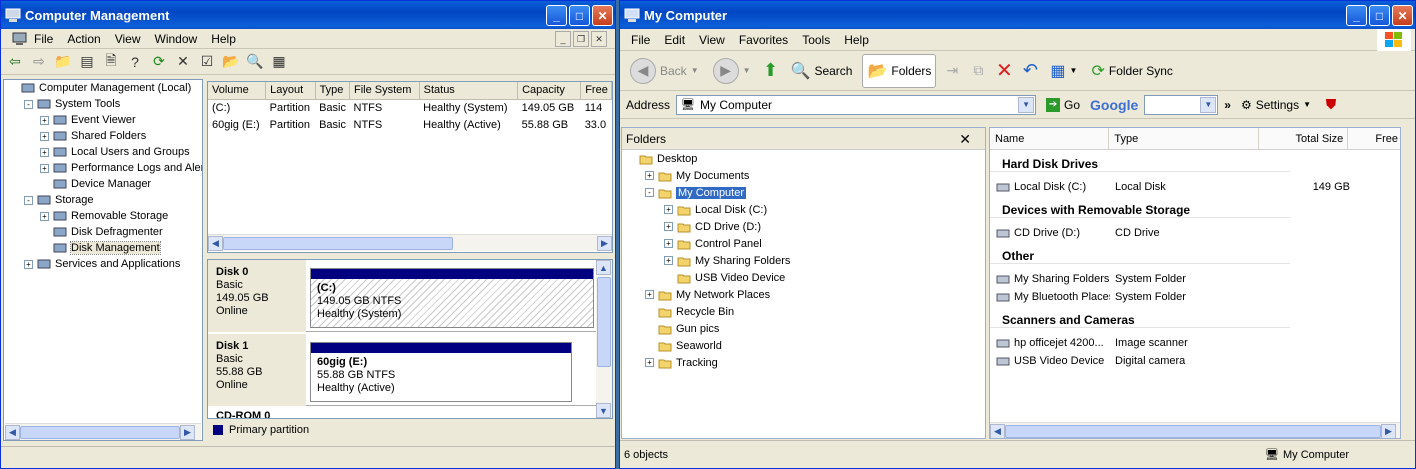 The width and height of the screenshot is (1416, 469). Describe the element at coordinates (103, 184) in the screenshot. I see `tree-item: Device Manager` at that location.